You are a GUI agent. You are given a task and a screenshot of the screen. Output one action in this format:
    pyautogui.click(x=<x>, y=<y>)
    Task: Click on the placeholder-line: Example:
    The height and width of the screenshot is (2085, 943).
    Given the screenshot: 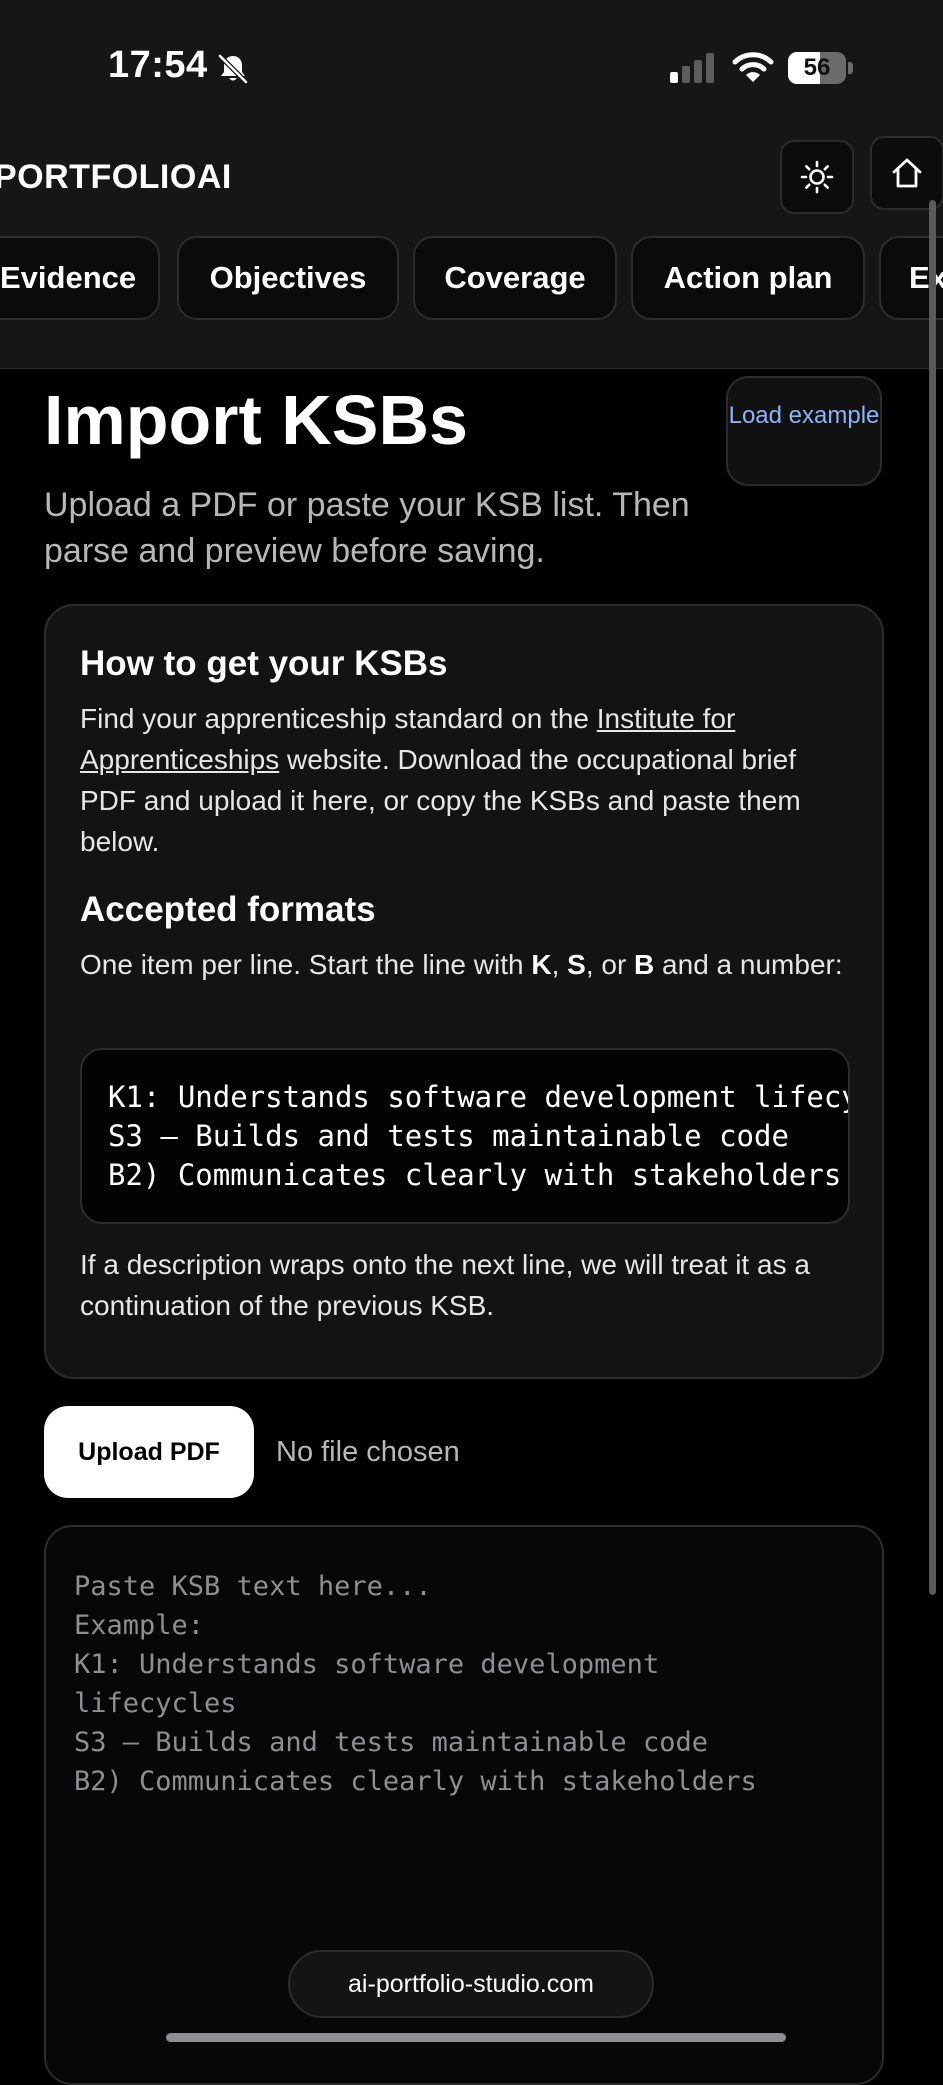 What is the action you would take?
    pyautogui.click(x=139, y=1625)
    